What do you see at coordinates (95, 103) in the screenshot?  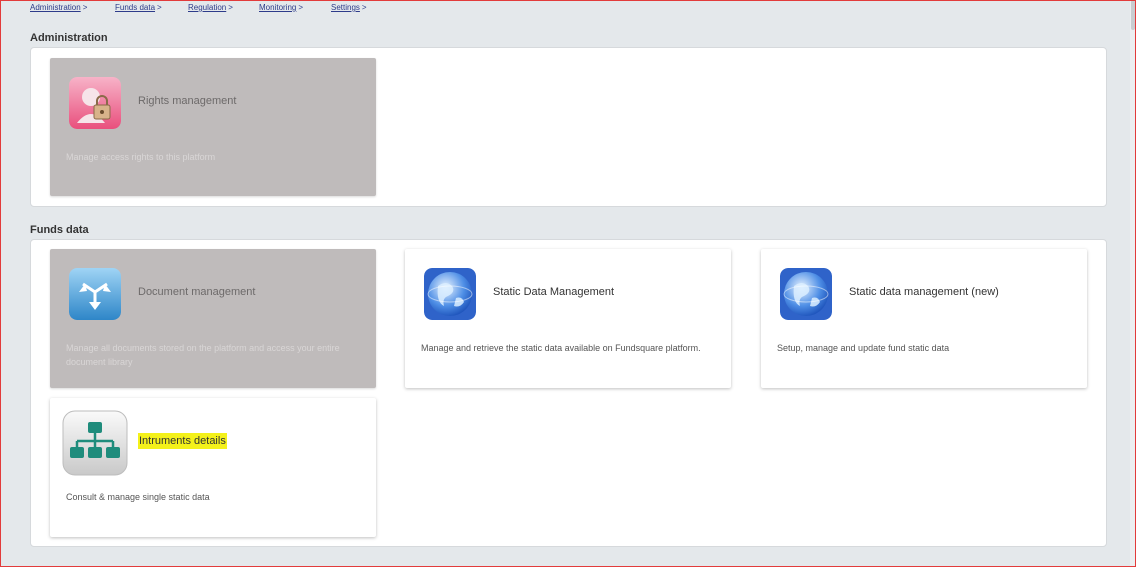 I see `rights-lock-icon` at bounding box center [95, 103].